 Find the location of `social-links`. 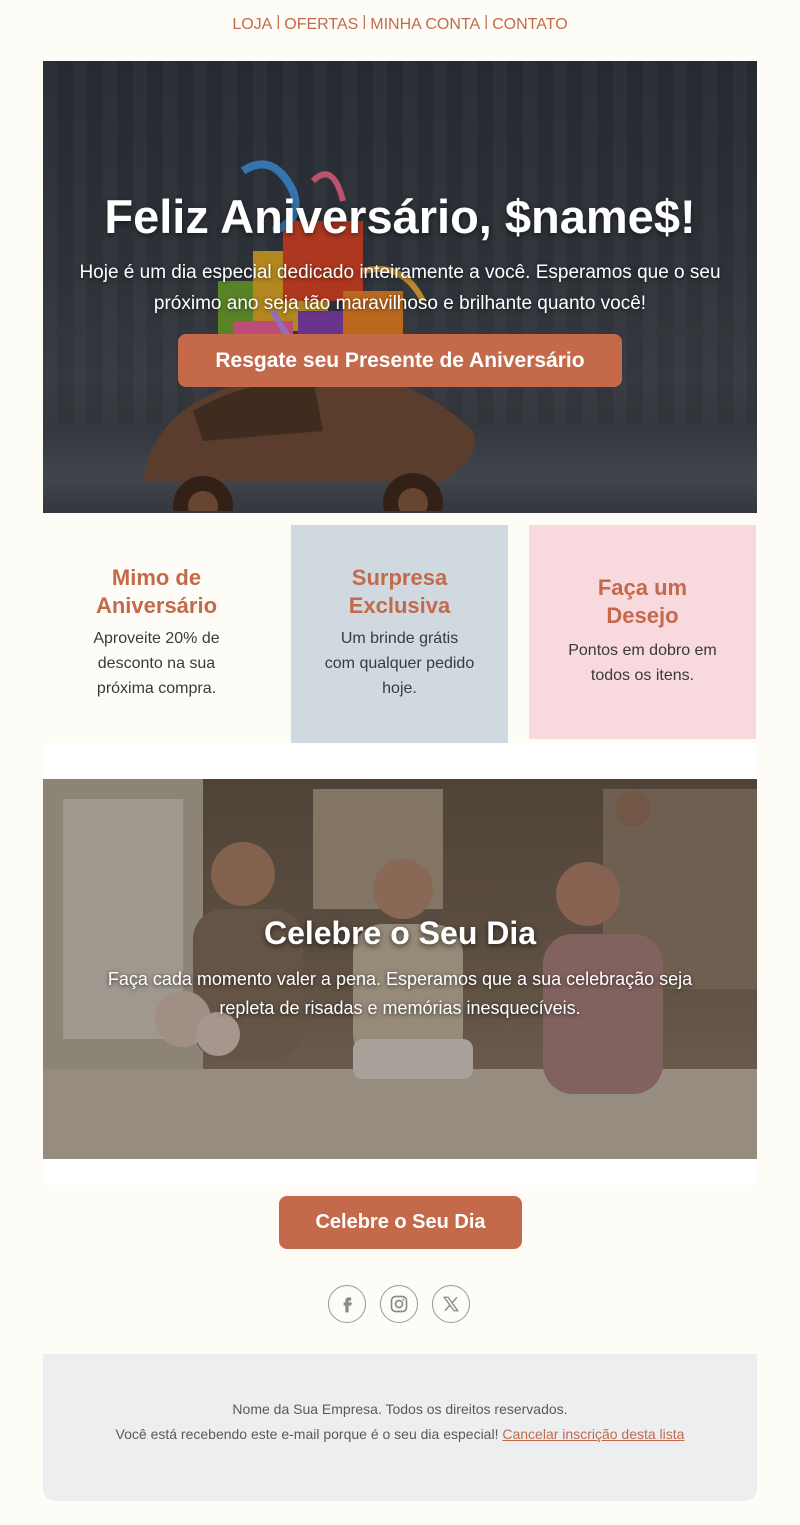

social-links is located at coordinates (400, 1305).